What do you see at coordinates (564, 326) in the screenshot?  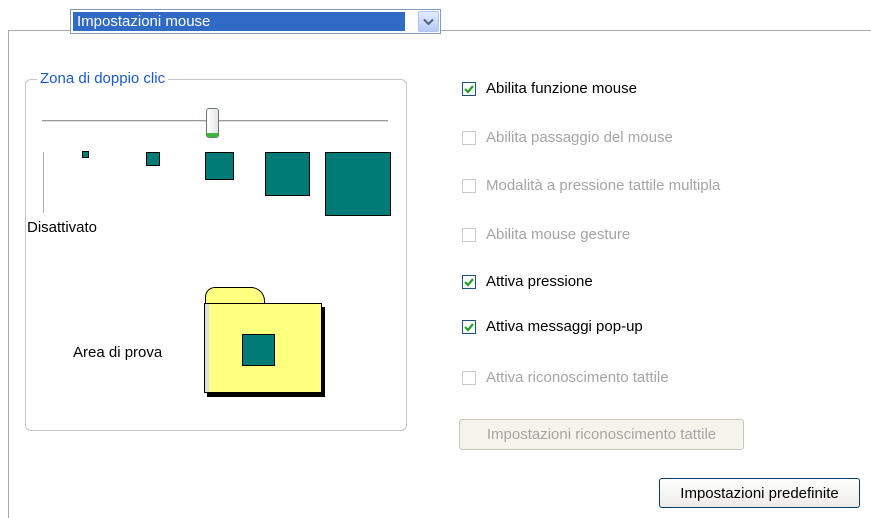 I see `option-label: Attiva messaggi pop-up` at bounding box center [564, 326].